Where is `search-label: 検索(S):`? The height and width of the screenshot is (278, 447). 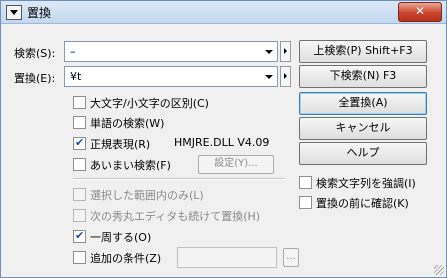
search-label: 検索(S): is located at coordinates (35, 53).